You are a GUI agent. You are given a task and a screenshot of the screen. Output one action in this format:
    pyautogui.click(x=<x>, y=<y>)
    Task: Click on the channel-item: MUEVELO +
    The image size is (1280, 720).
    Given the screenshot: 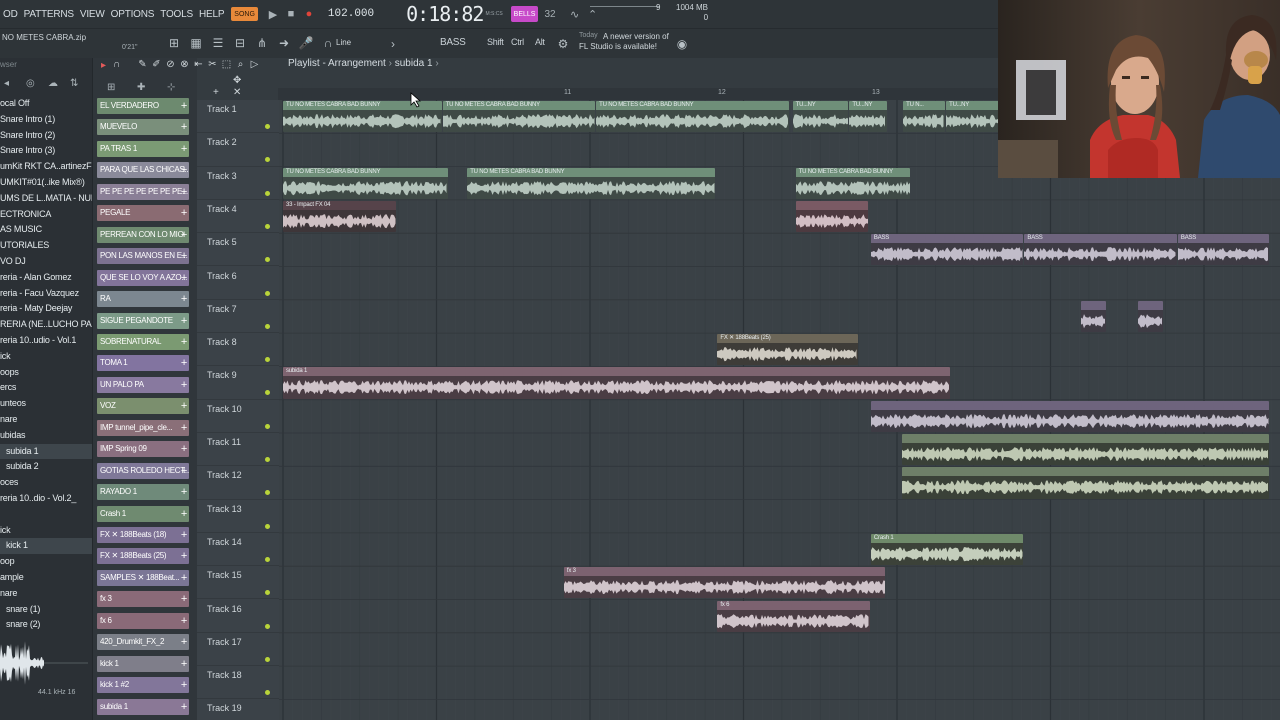 What is the action you would take?
    pyautogui.click(x=143, y=127)
    